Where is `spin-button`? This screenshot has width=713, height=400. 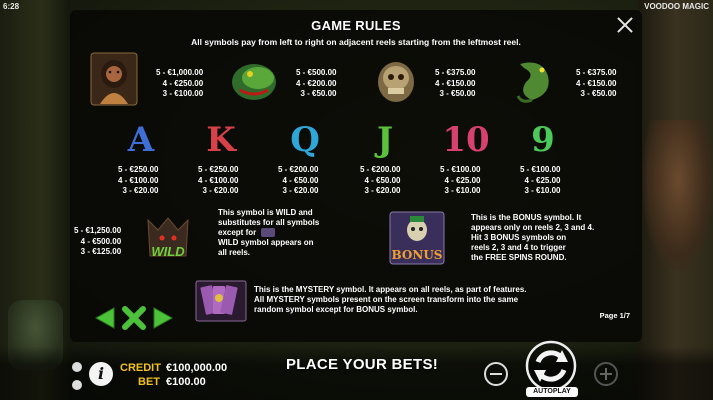 spin-button is located at coordinates (551, 366).